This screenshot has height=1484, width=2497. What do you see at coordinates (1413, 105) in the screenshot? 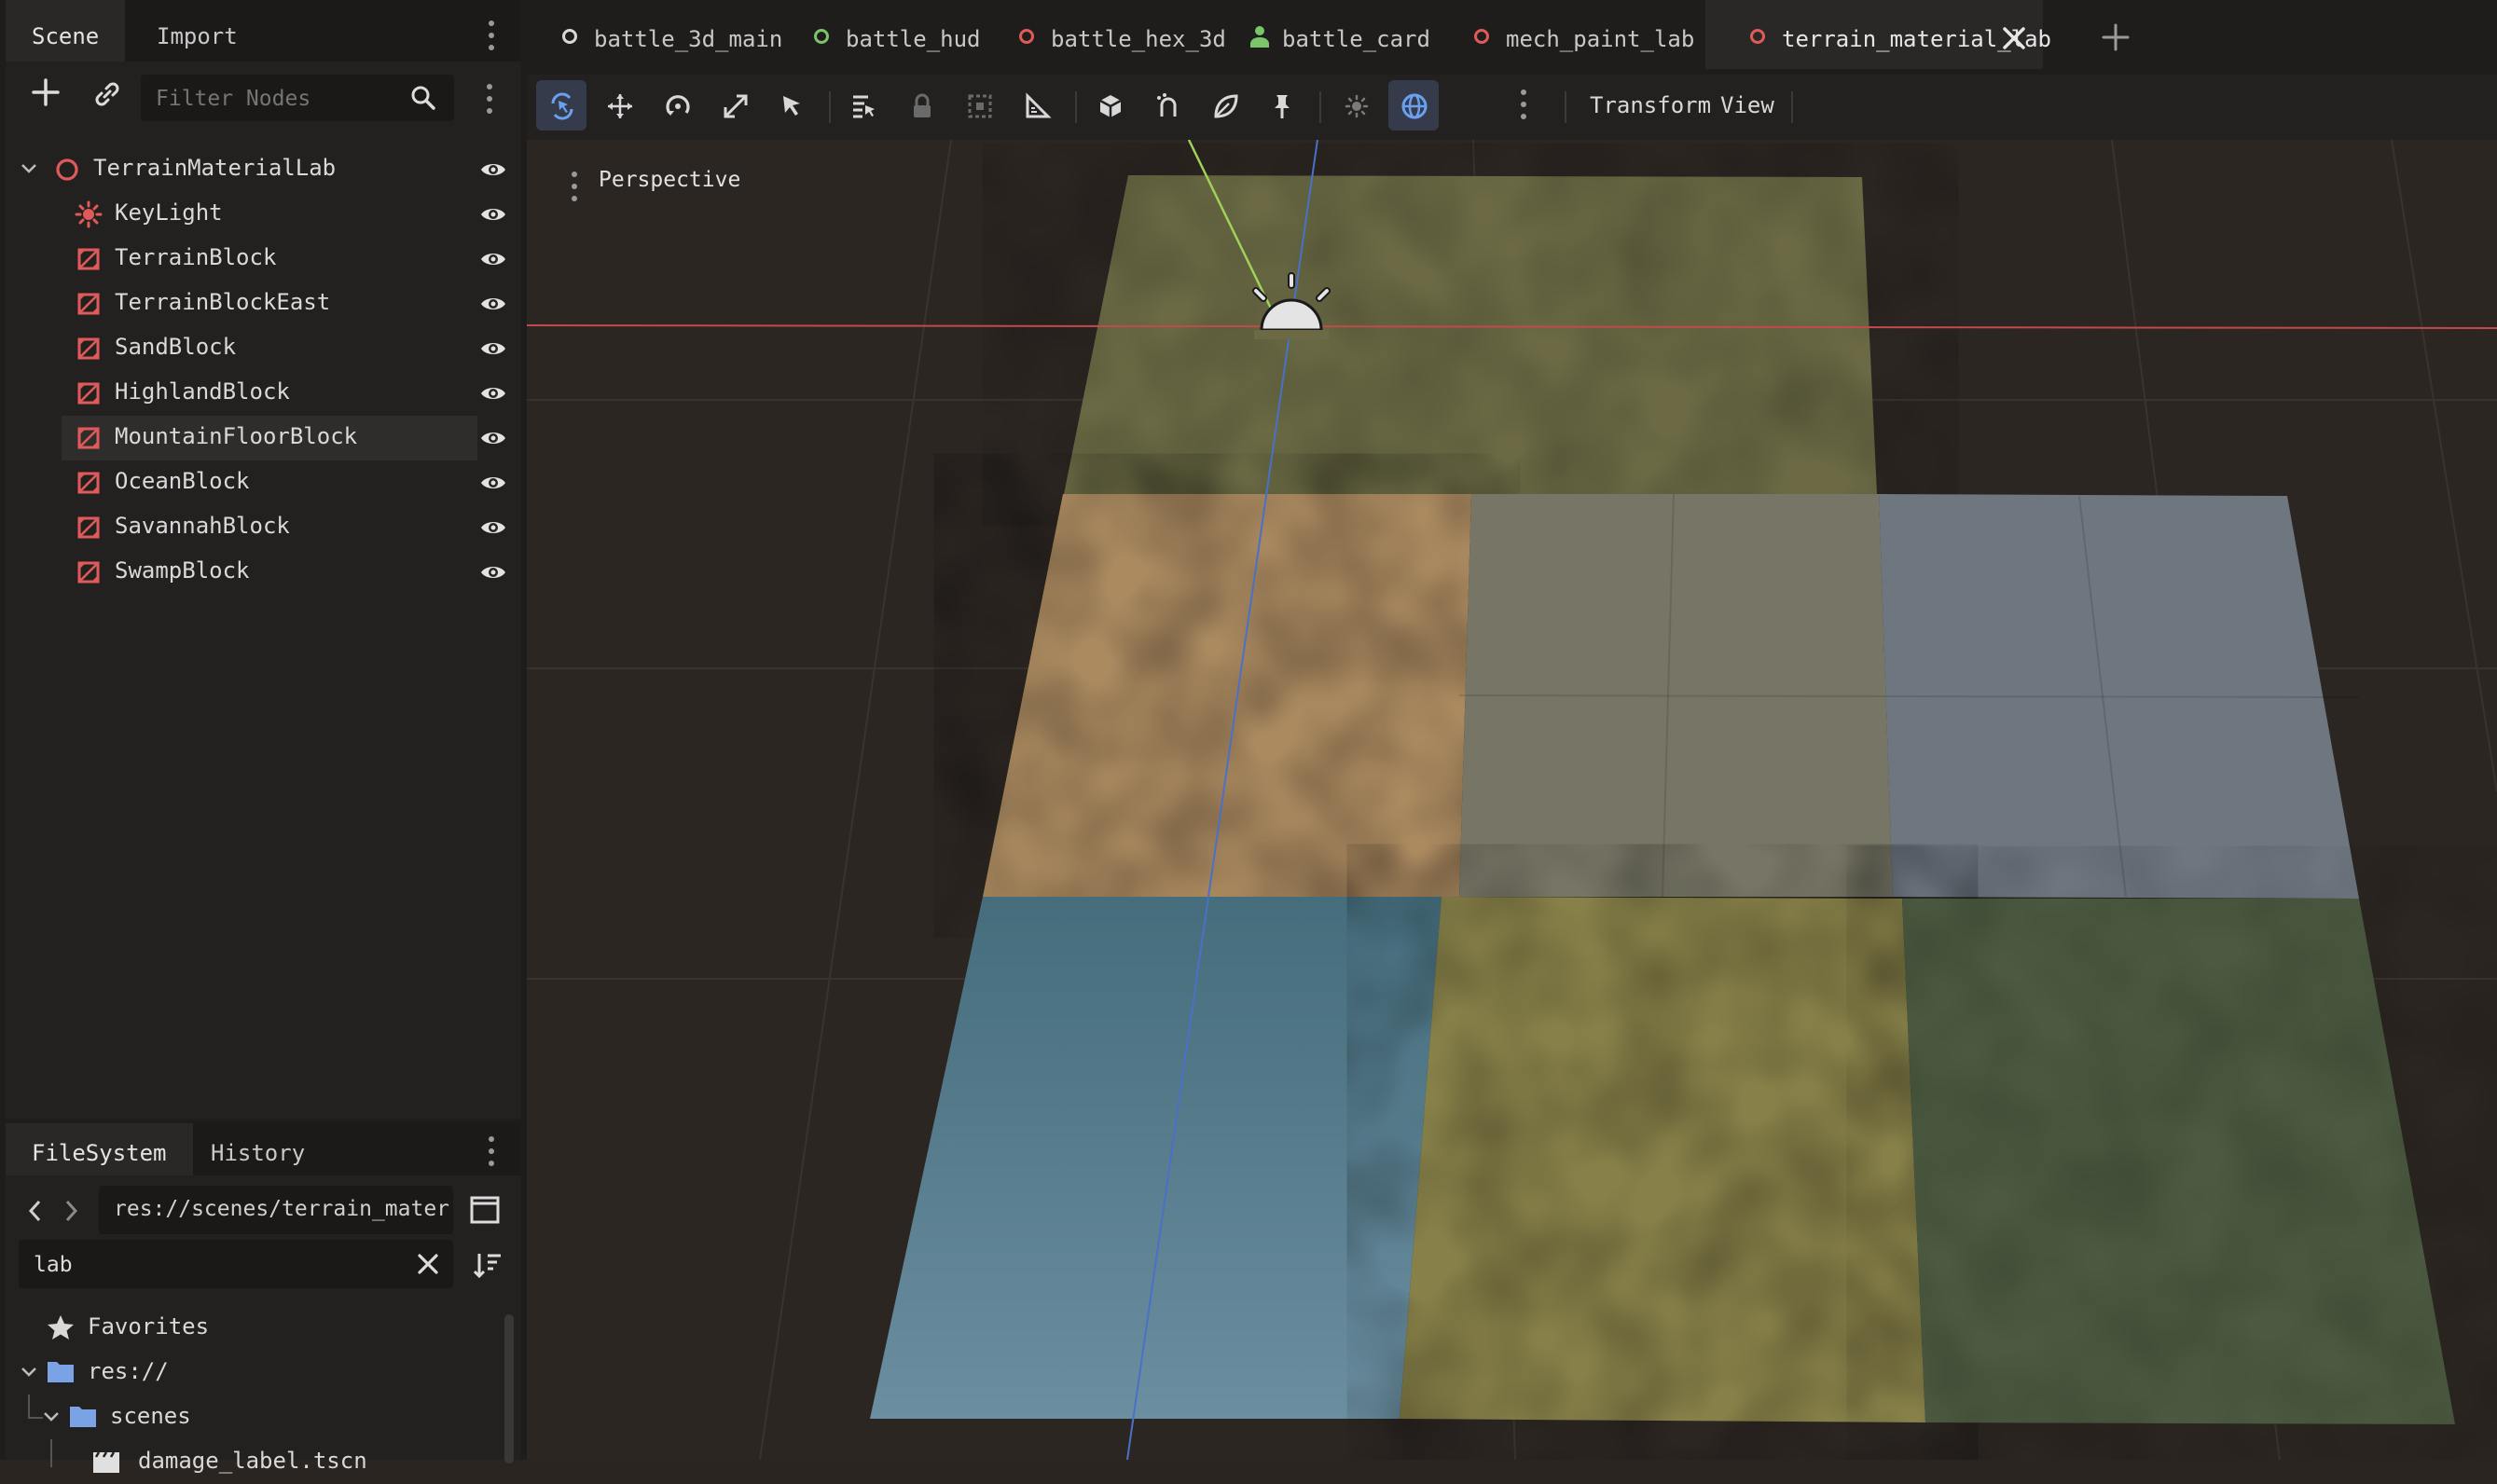
I see `preview-environment-button` at bounding box center [1413, 105].